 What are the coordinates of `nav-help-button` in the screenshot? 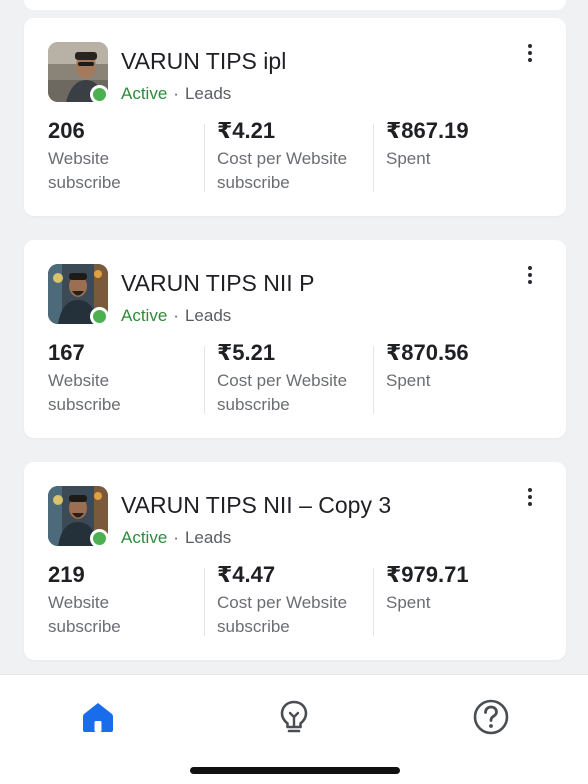 It's located at (491, 717).